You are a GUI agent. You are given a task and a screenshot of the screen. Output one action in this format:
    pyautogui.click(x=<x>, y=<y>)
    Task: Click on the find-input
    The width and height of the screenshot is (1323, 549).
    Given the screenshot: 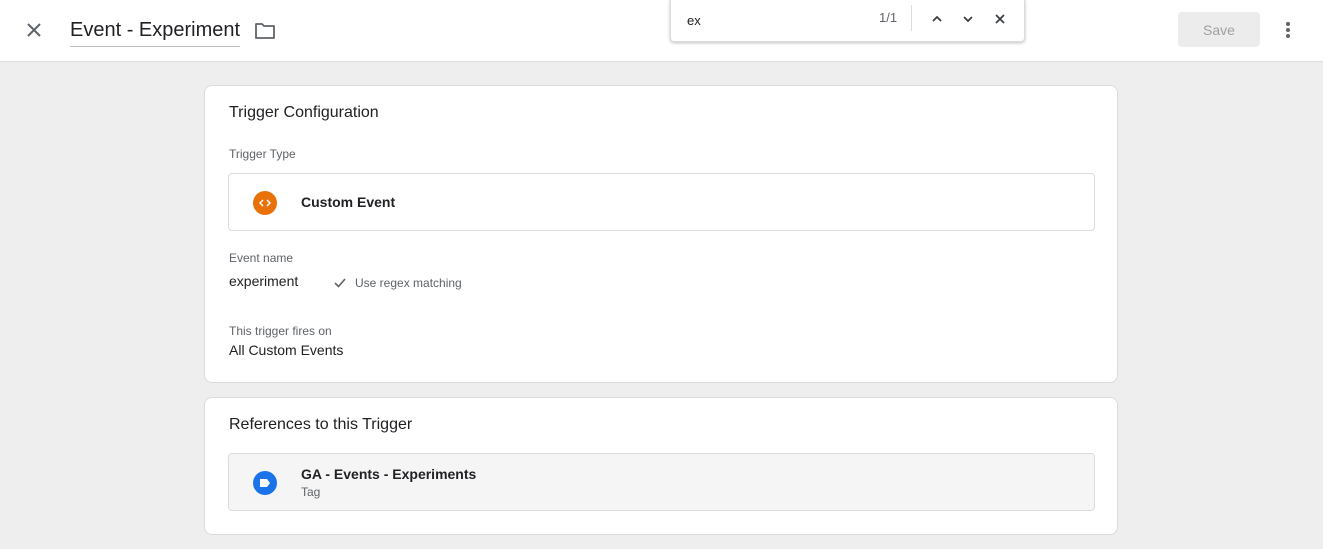 What is the action you would take?
    pyautogui.click(x=772, y=20)
    